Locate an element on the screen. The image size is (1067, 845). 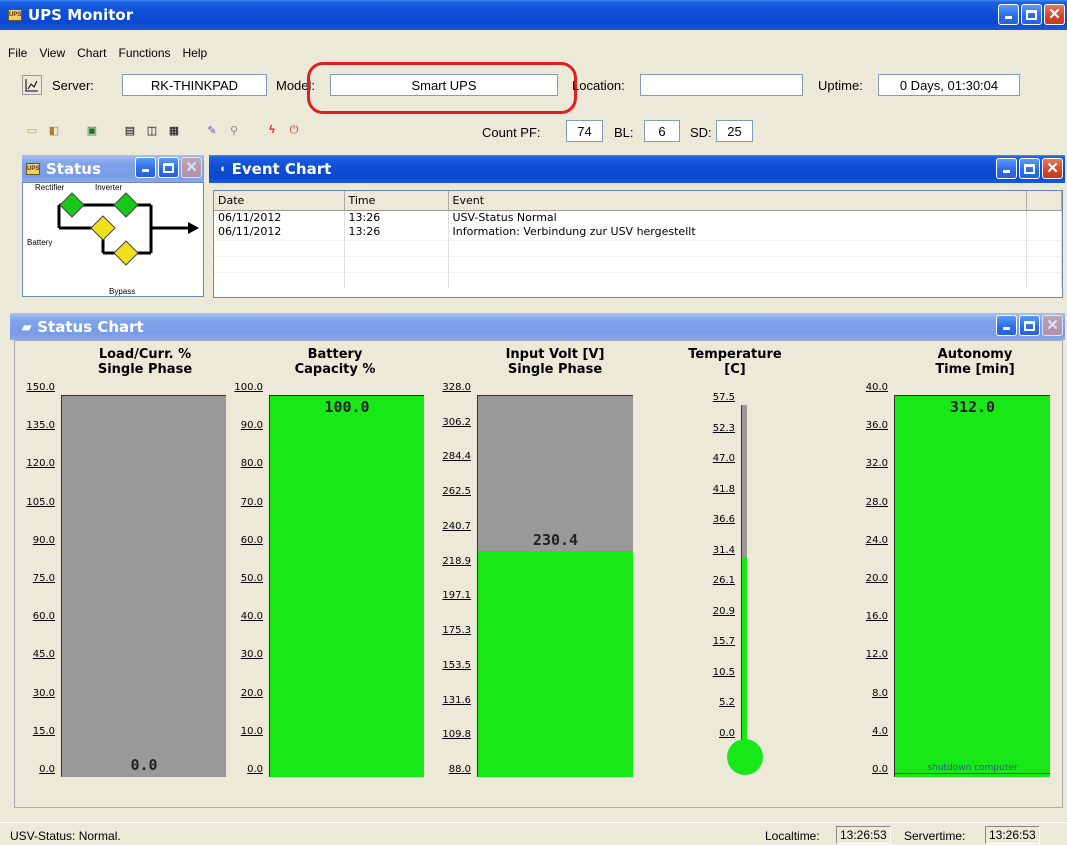
tick-label-temperature: 0.0 is located at coordinates (727, 733).